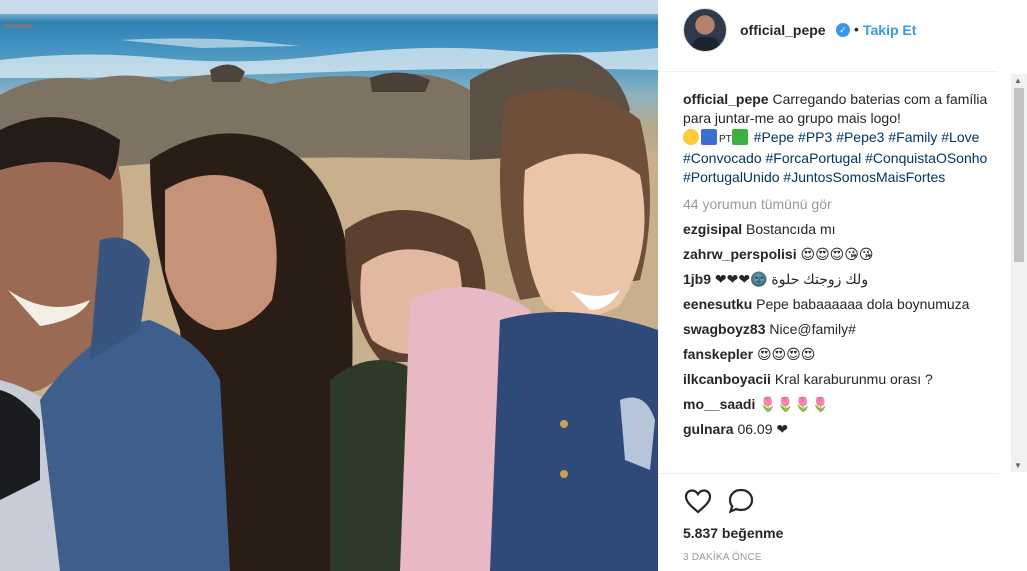 The width and height of the screenshot is (1027, 571). What do you see at coordinates (815, 137) in the screenshot?
I see `hashtag: #PP3` at bounding box center [815, 137].